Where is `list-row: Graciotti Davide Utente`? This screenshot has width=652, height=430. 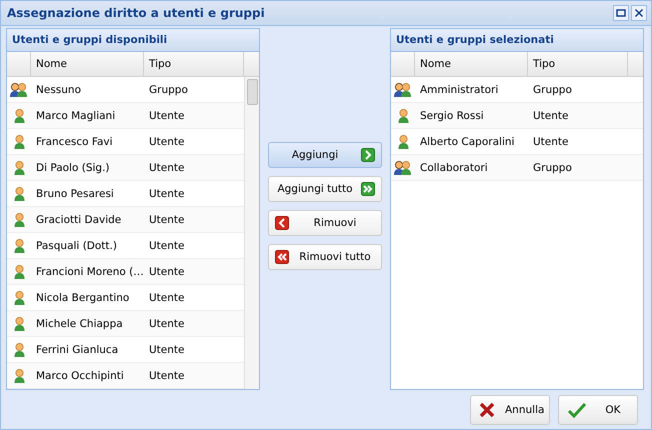
list-row: Graciotti Davide Utente is located at coordinates (125, 220).